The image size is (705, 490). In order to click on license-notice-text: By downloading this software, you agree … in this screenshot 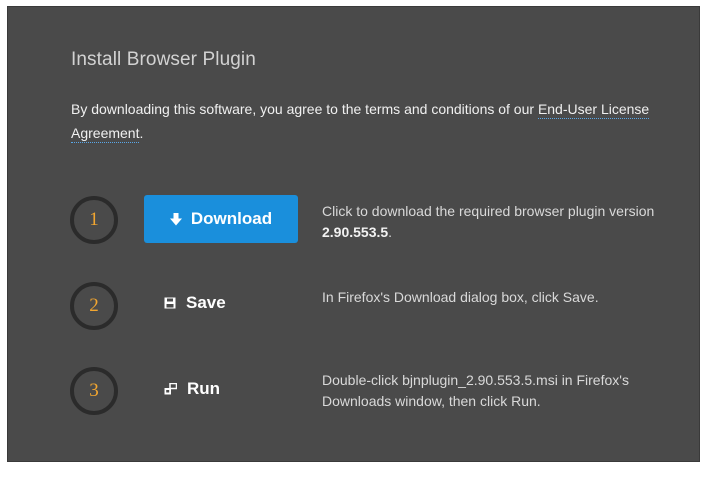, I will do `click(304, 109)`.